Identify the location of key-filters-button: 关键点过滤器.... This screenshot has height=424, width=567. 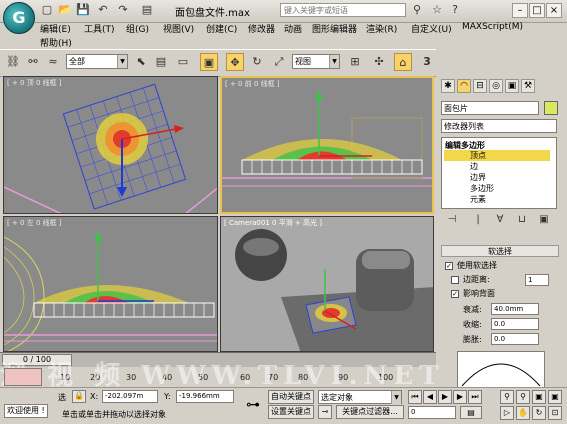
(370, 412).